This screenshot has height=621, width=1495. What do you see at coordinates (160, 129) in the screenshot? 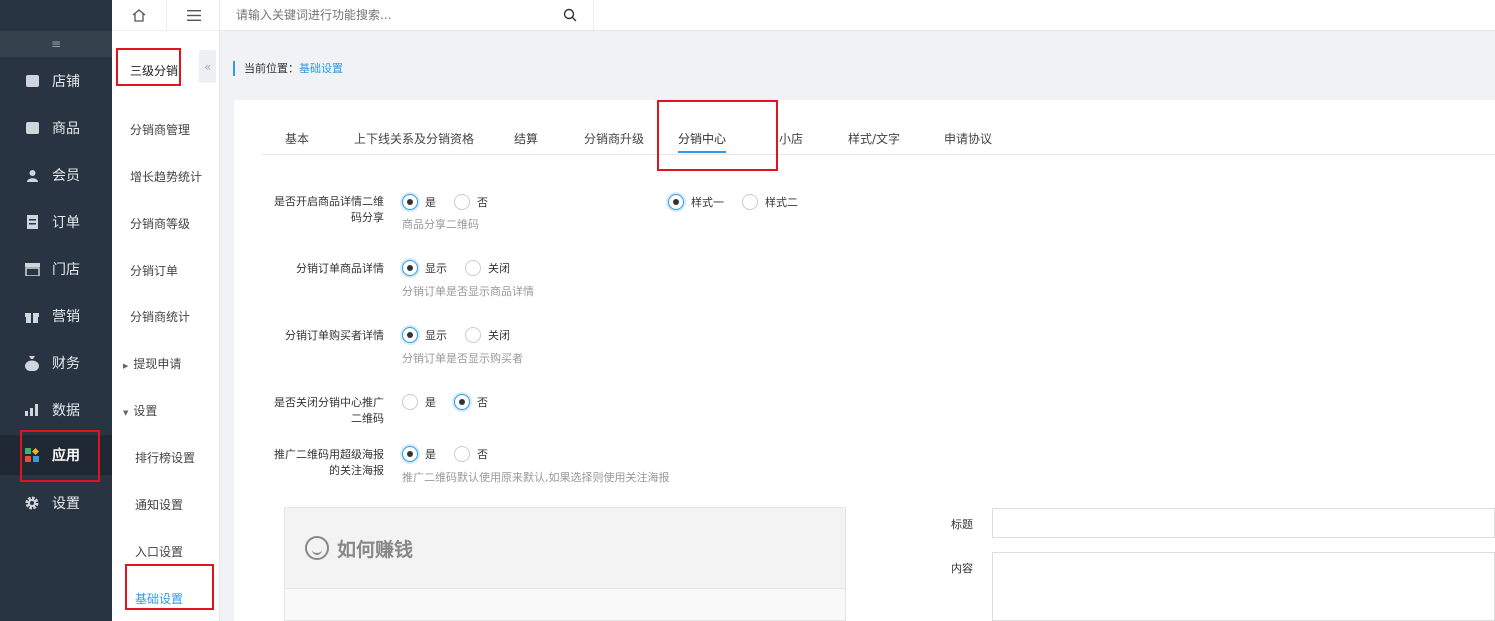
I see `sub-item-distributor-manage: 分销商管理` at bounding box center [160, 129].